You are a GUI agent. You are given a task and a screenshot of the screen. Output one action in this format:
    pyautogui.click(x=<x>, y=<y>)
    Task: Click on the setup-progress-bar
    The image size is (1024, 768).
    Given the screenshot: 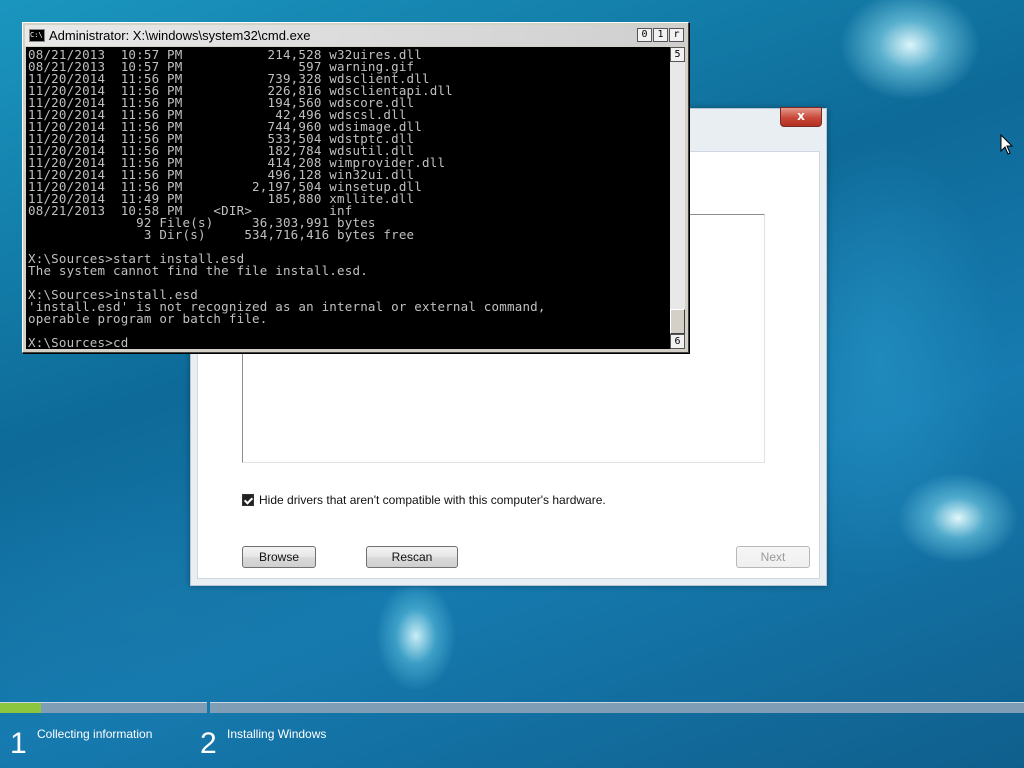 What is the action you would take?
    pyautogui.click(x=512, y=707)
    